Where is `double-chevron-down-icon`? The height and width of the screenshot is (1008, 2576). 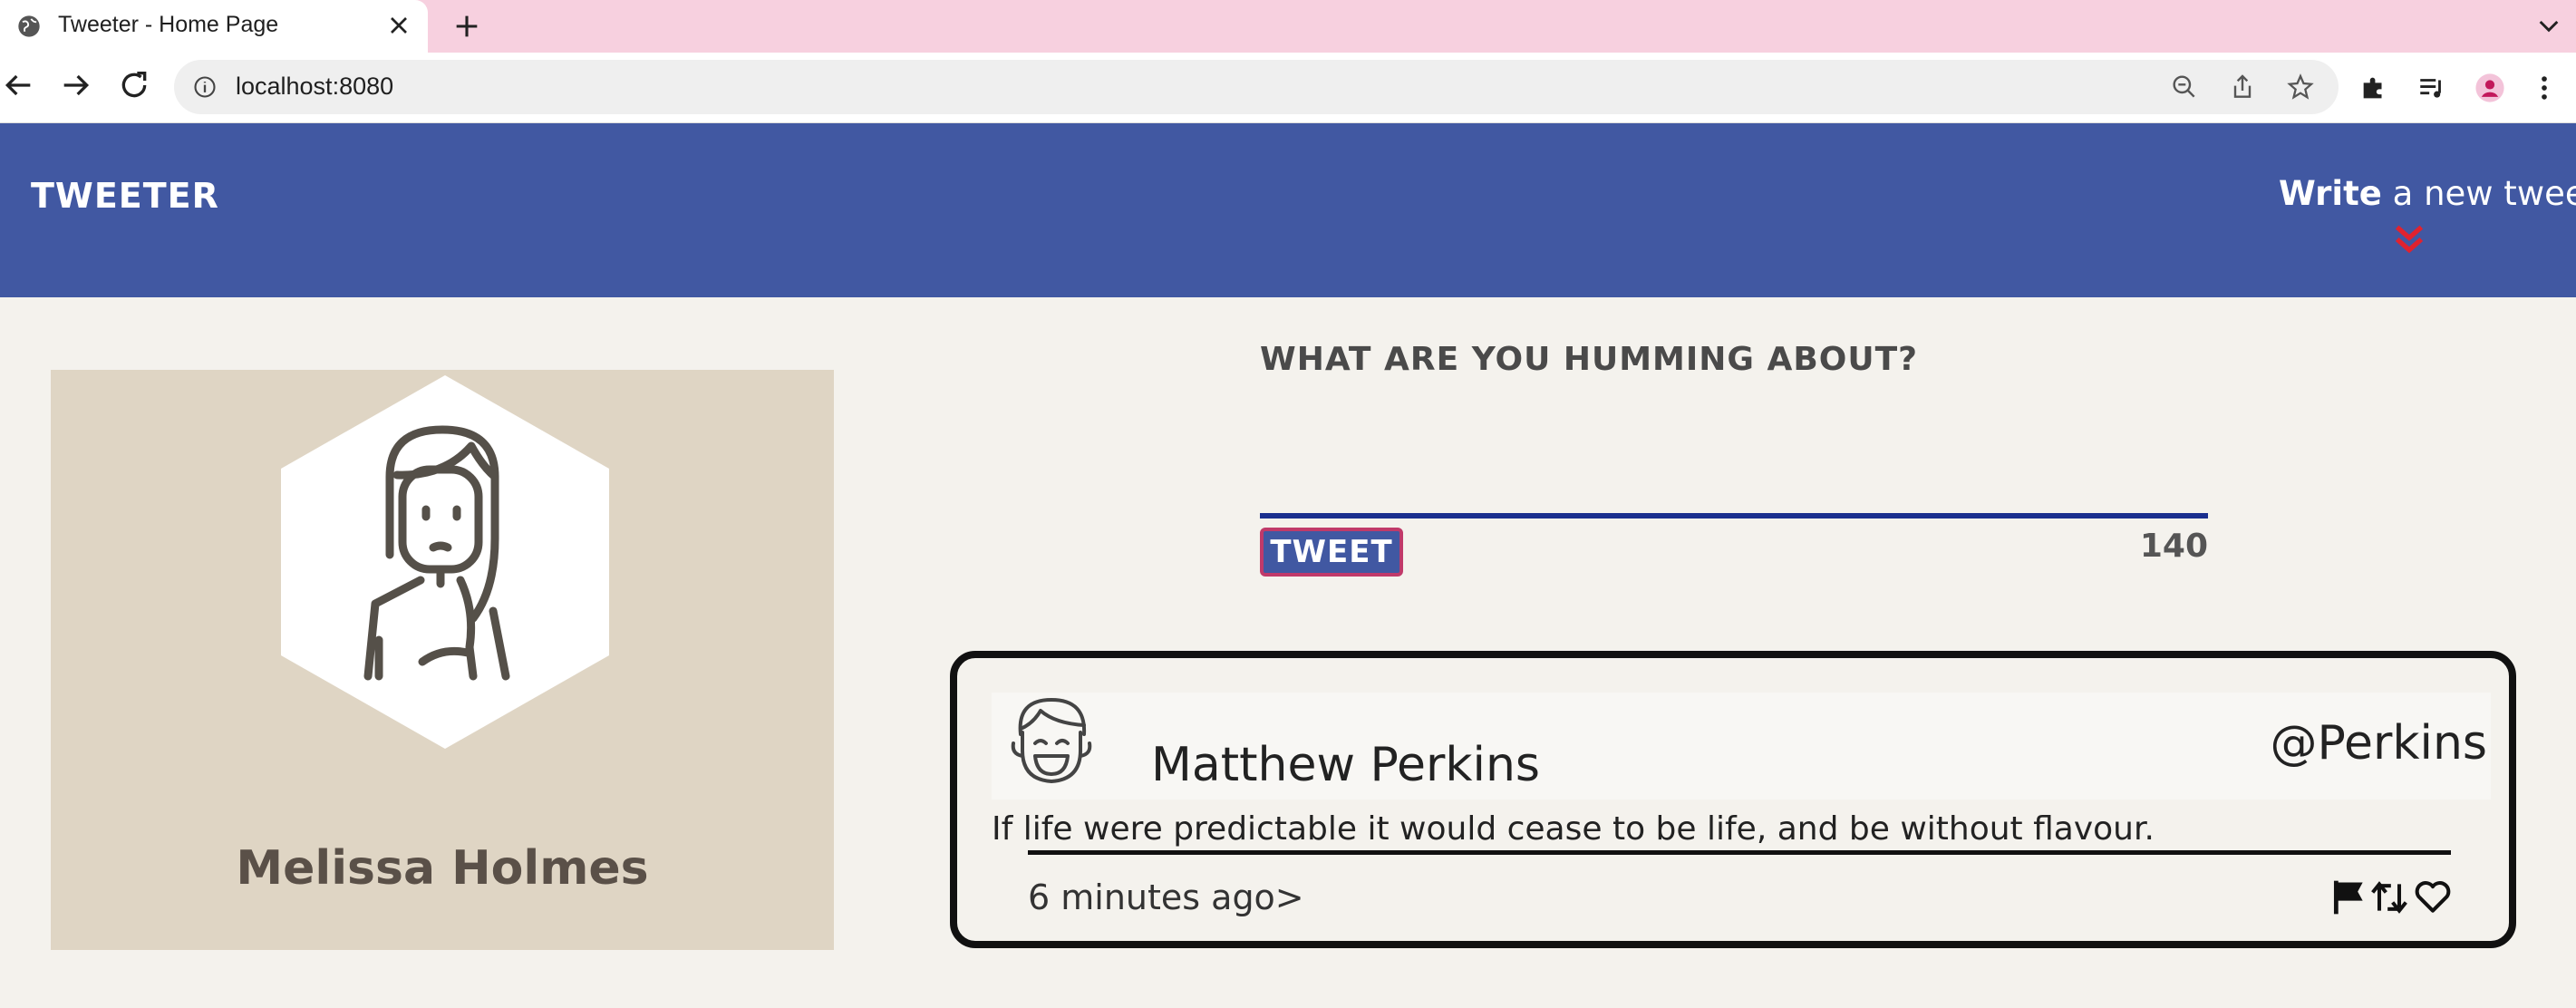
double-chevron-down-icon is located at coordinates (2409, 239).